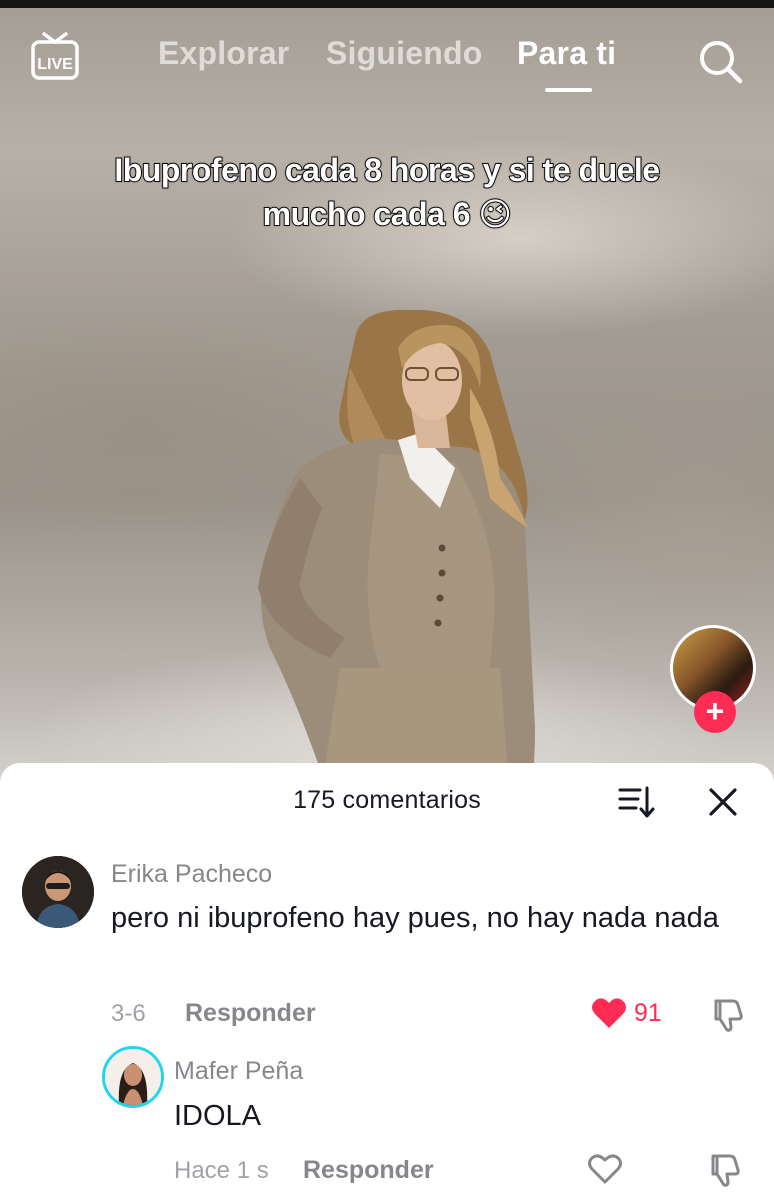 The height and width of the screenshot is (1200, 774). Describe the element at coordinates (128, 1013) in the screenshot. I see `comment-time: 3-6` at that location.